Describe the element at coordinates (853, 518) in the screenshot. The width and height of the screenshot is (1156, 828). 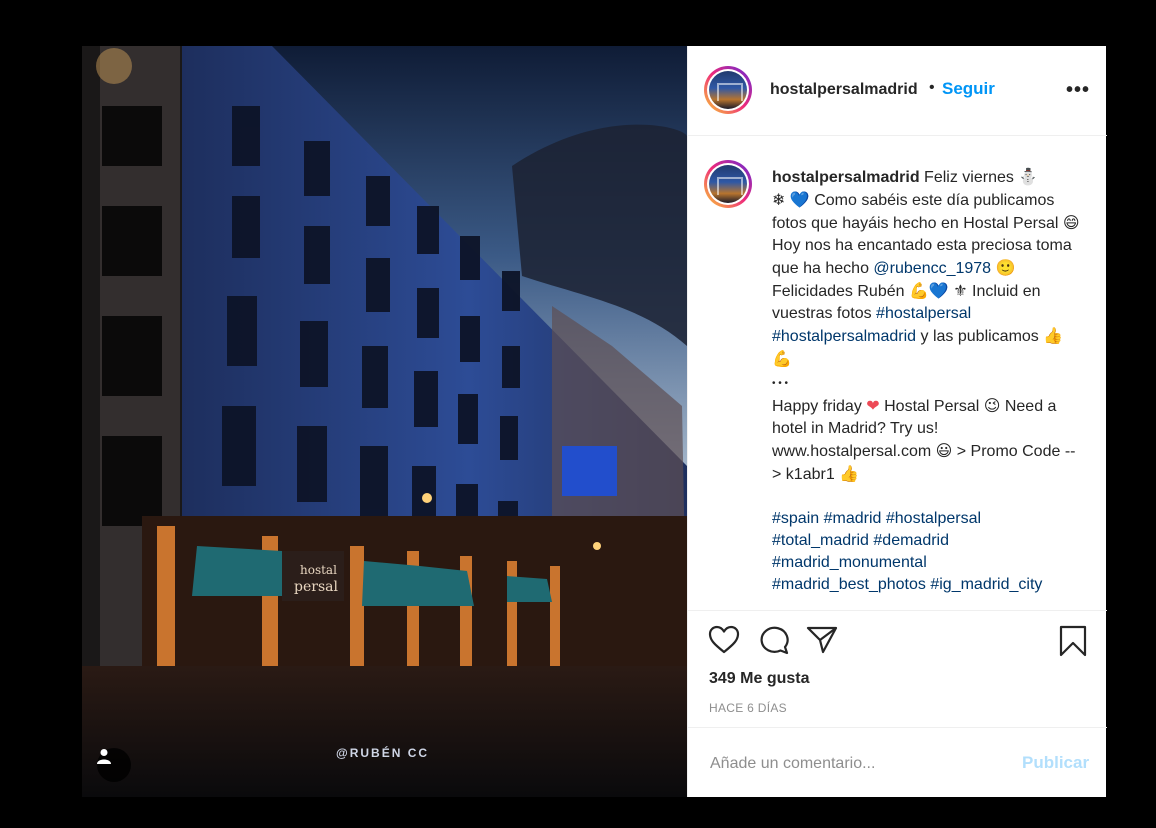
I see `hashtag-link: #madrid` at that location.